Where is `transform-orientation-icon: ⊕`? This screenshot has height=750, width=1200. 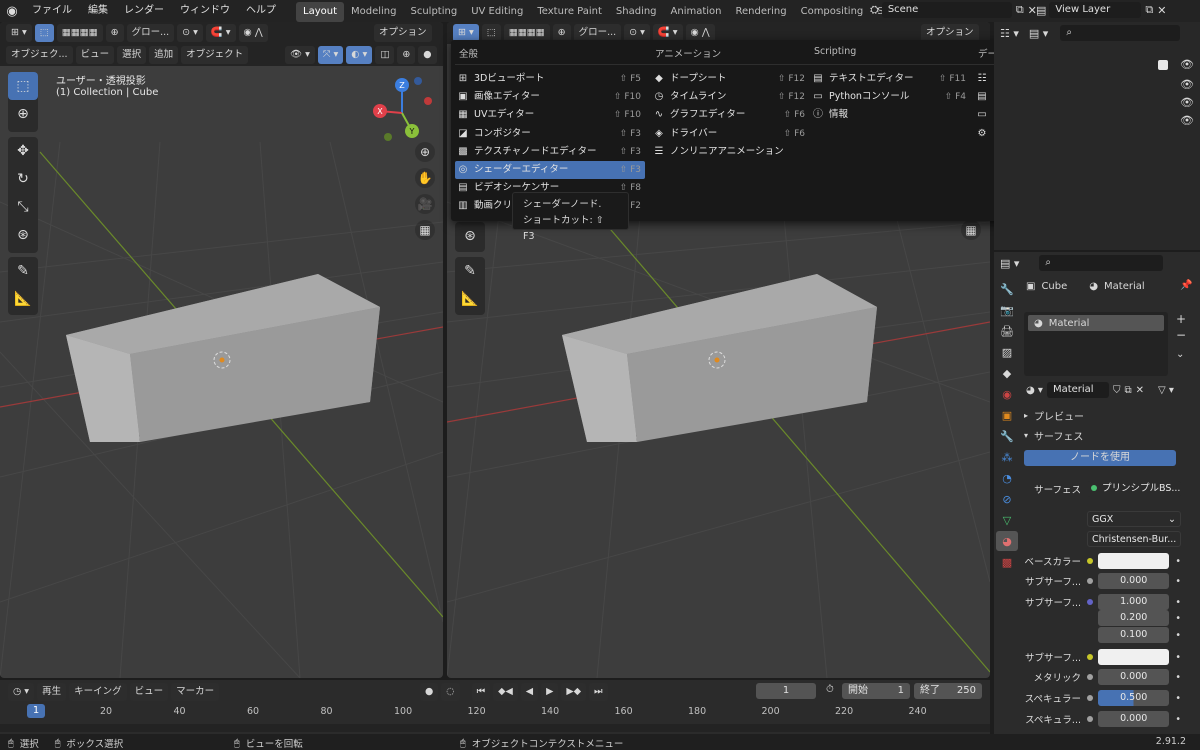
transform-orientation-icon: ⊕ is located at coordinates (114, 33).